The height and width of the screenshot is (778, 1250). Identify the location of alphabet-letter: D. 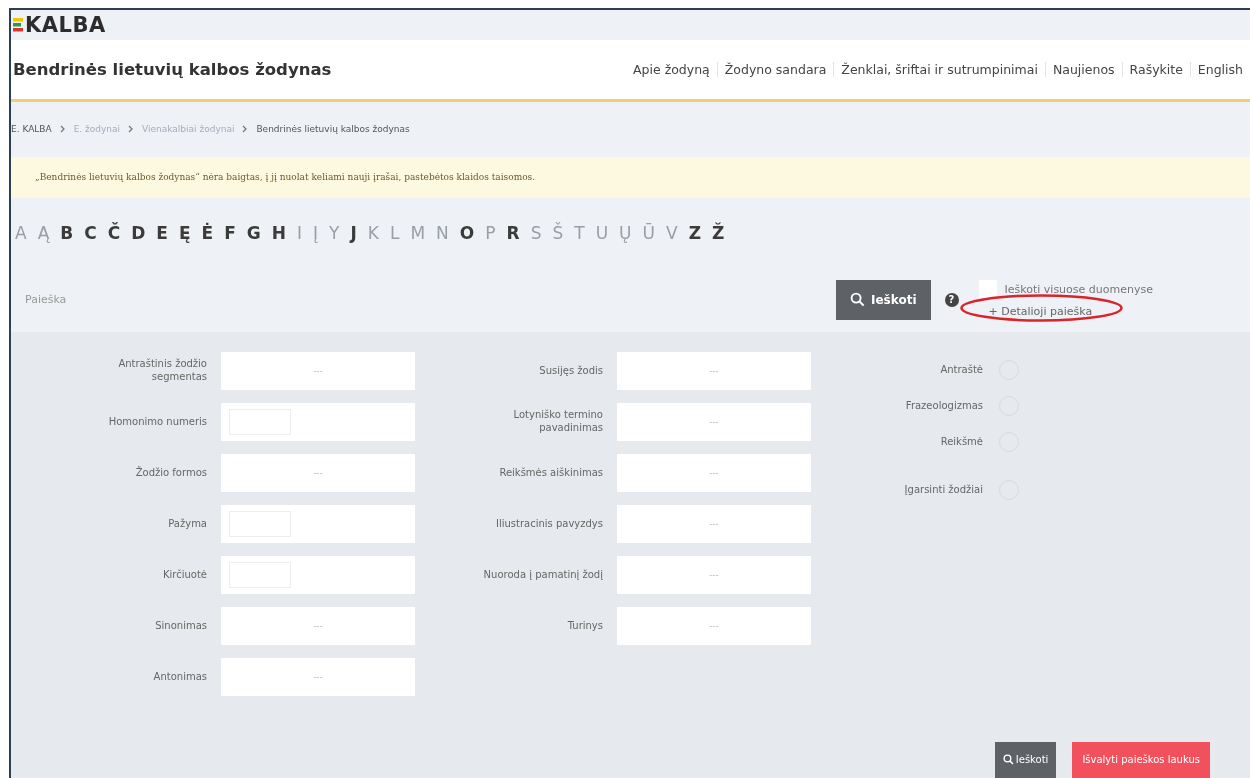
(138, 232).